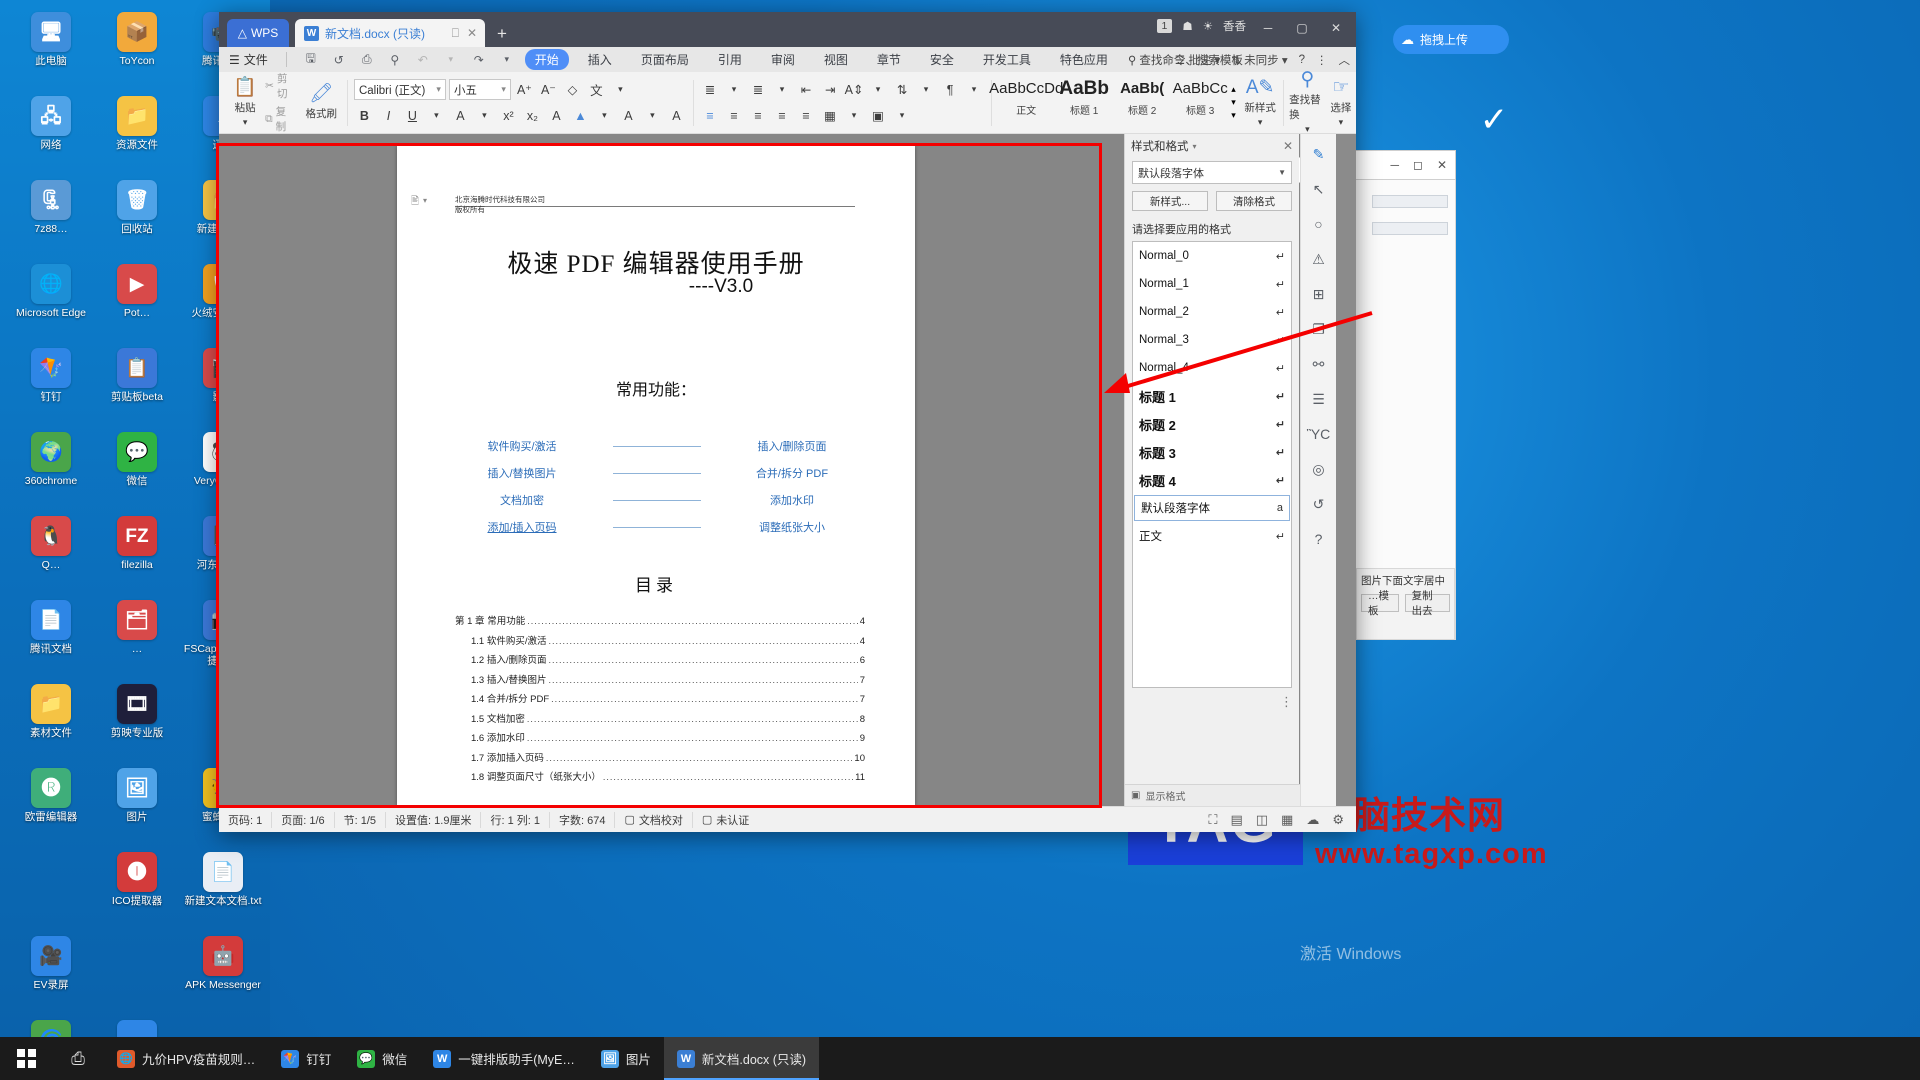 This screenshot has height=1080, width=1920. What do you see at coordinates (137, 218) in the screenshot?
I see `desktop-icon: 🗑 回收站` at bounding box center [137, 218].